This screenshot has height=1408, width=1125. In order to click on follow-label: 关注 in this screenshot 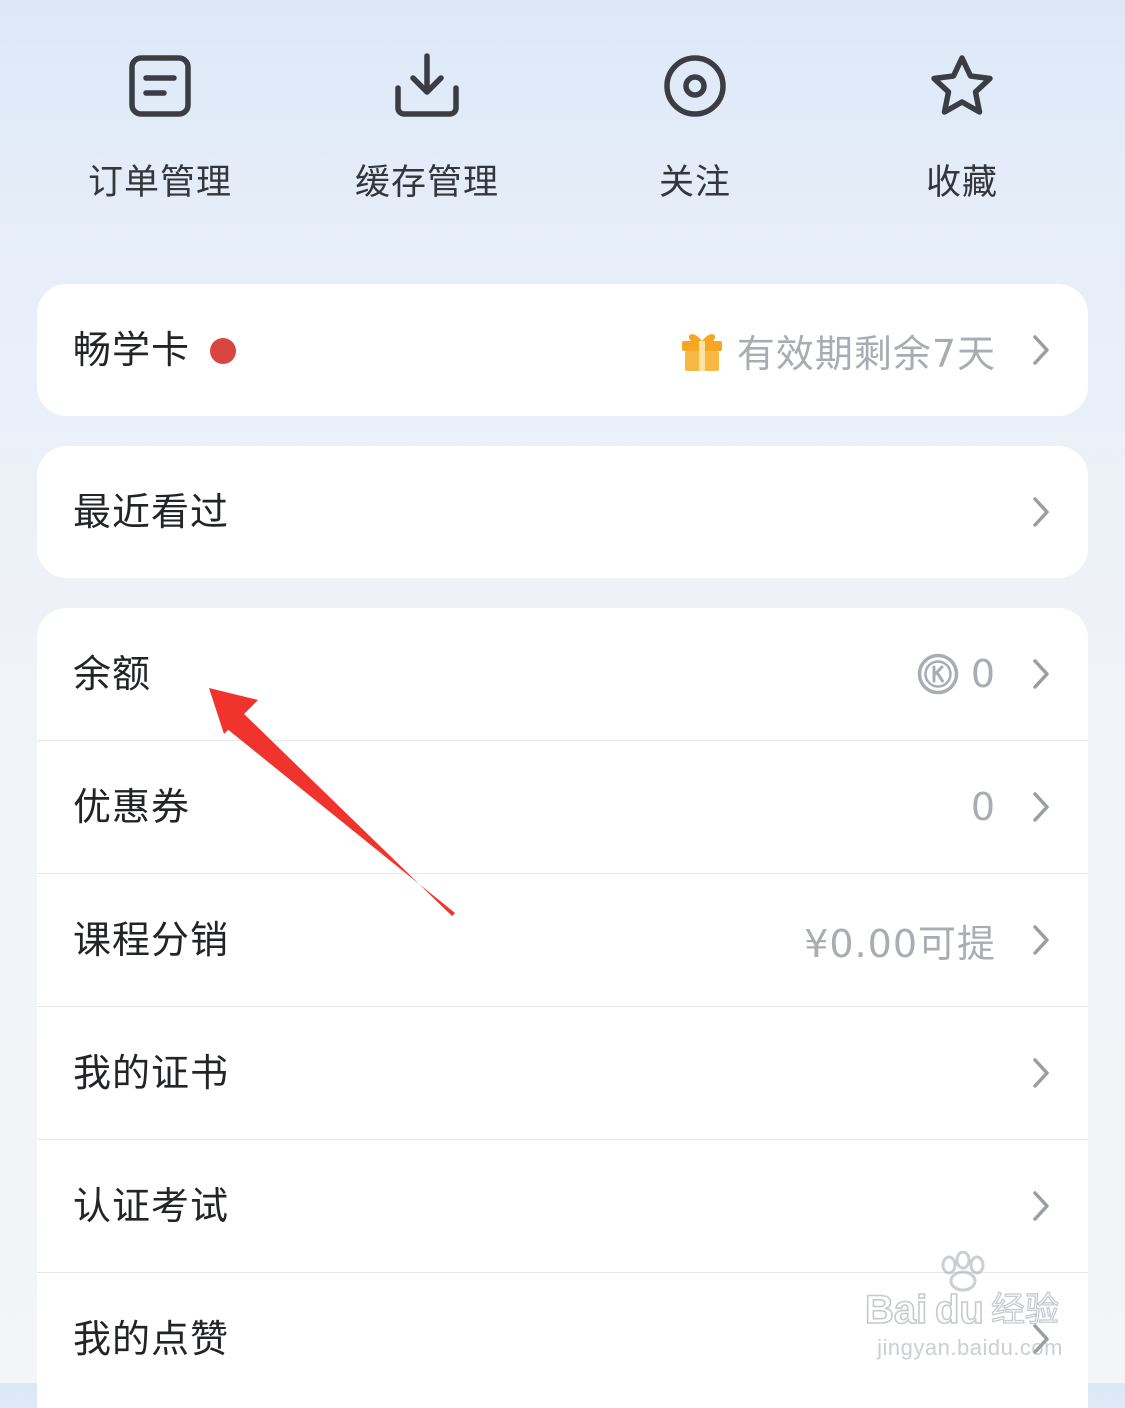, I will do `click(694, 183)`.